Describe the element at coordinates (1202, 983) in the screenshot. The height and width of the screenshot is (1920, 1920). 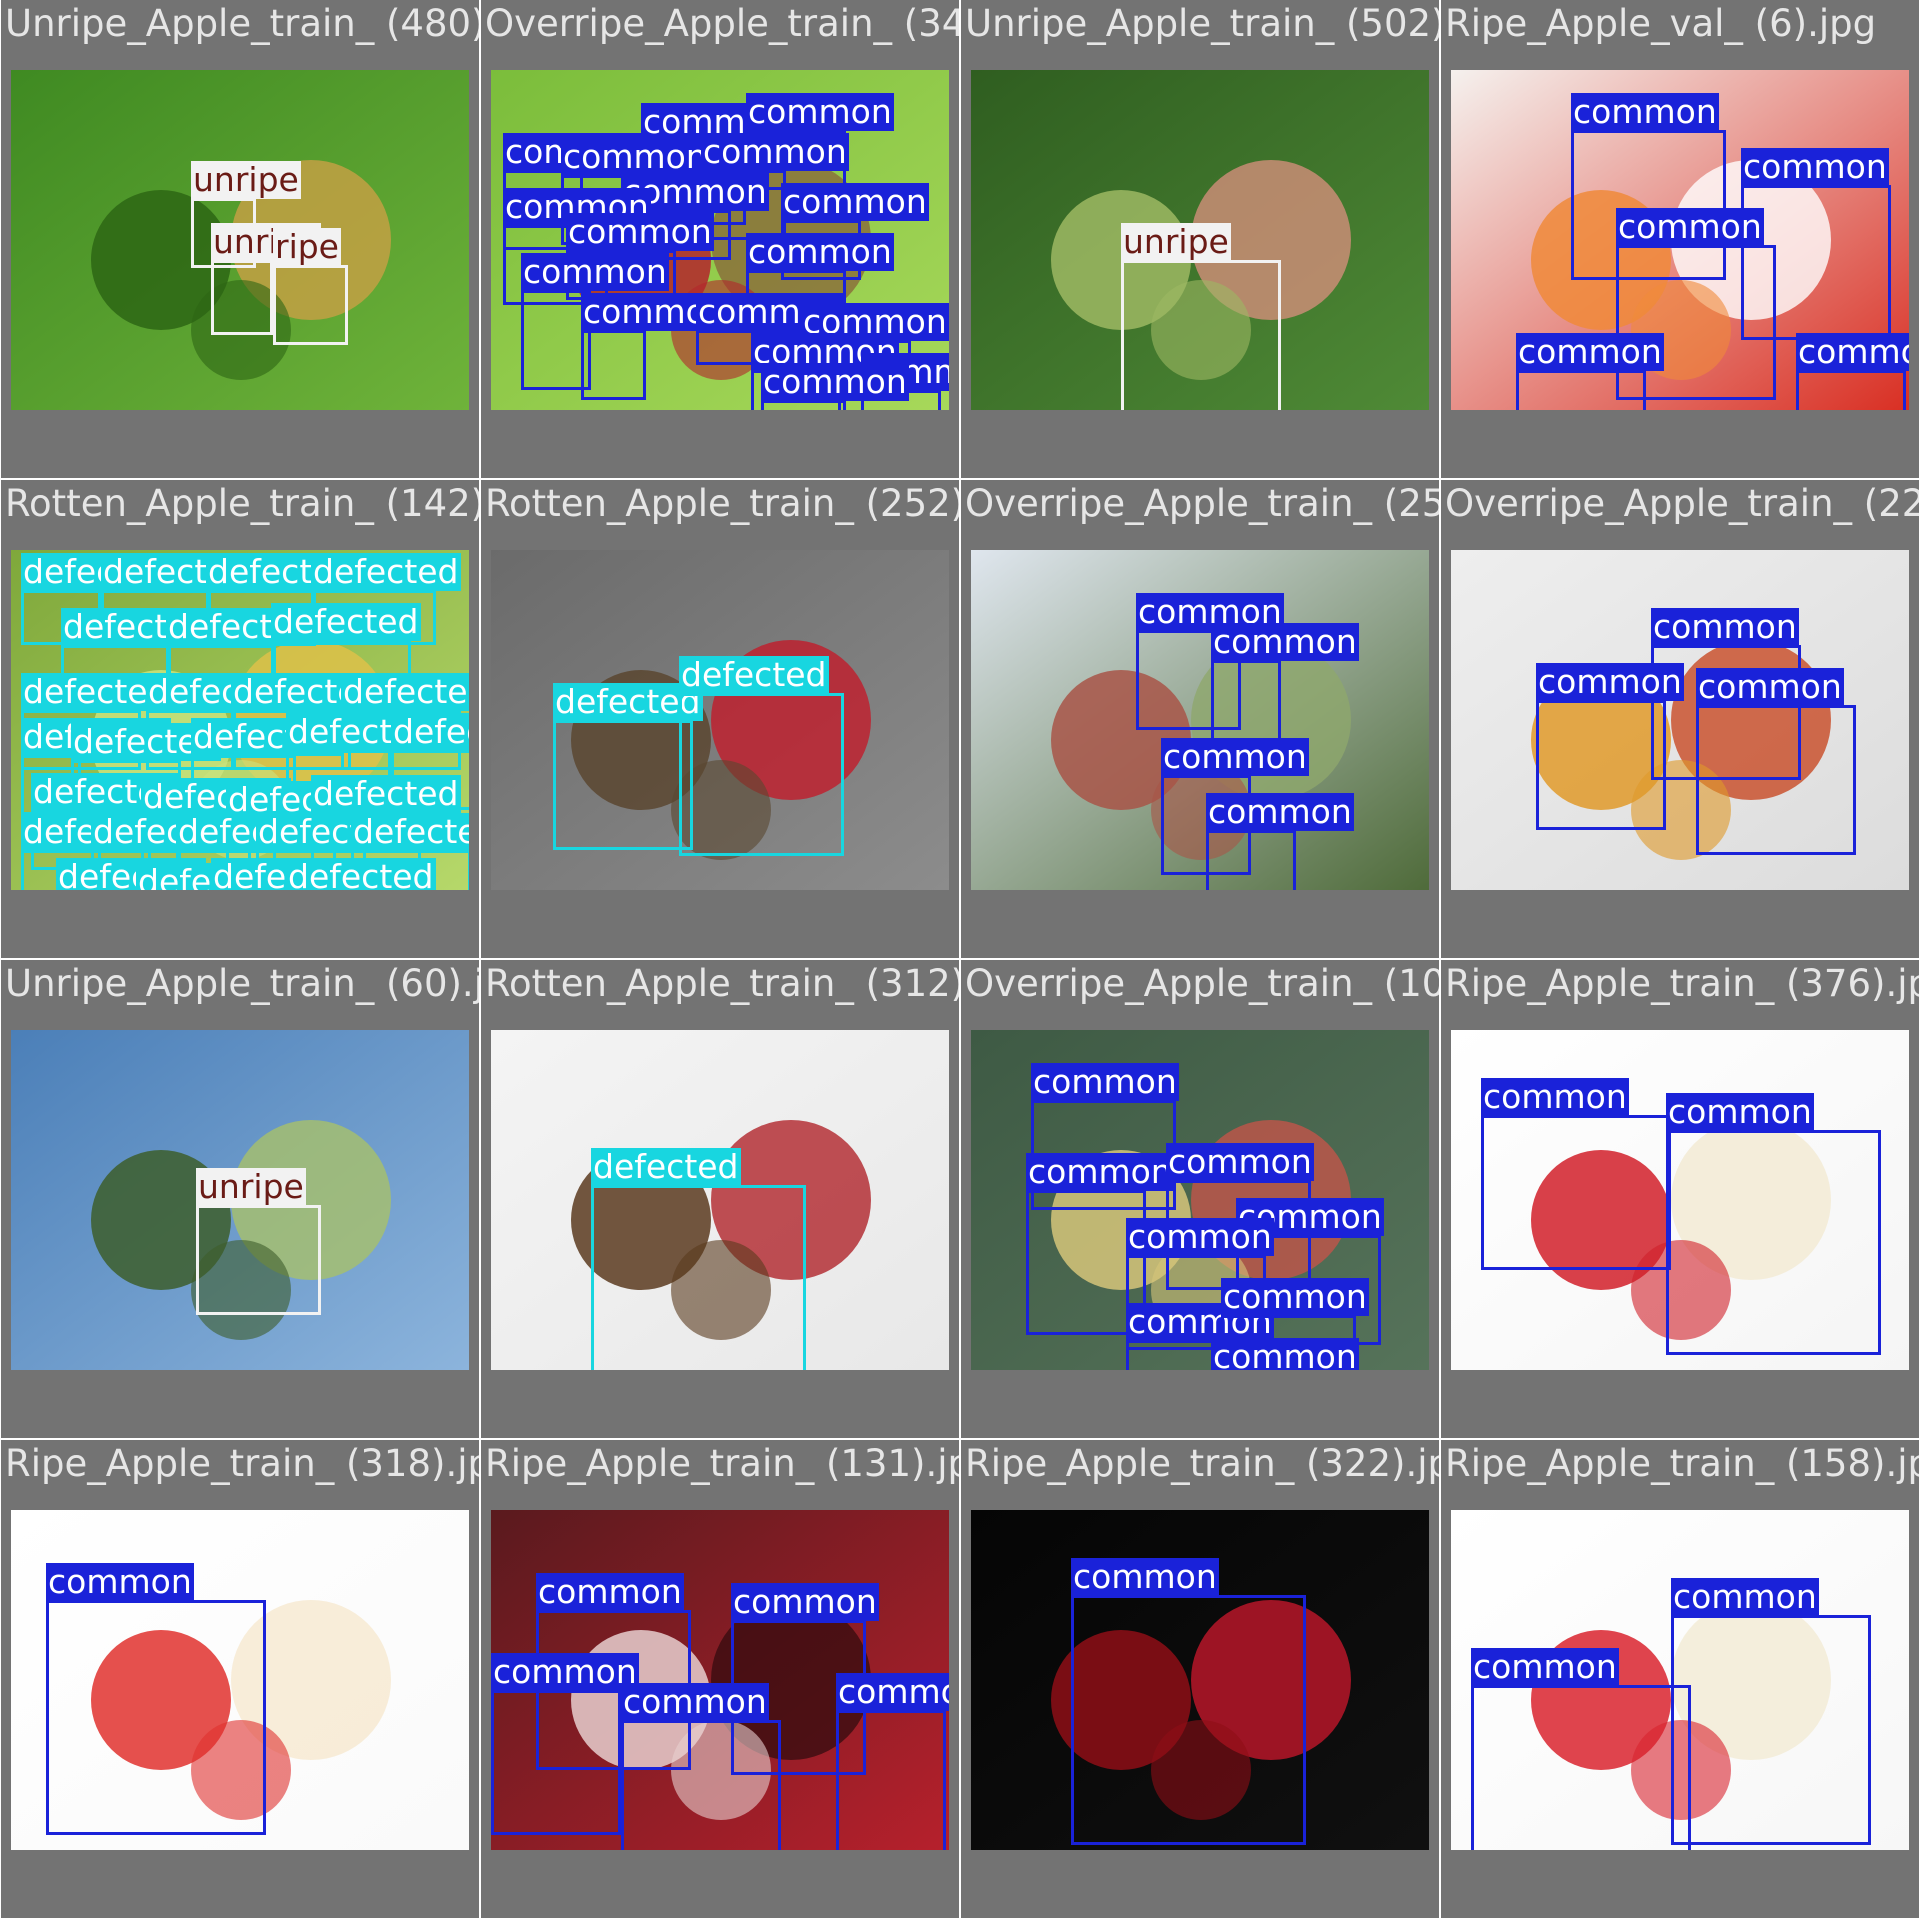
I see `image-filename: Overripe_Apple_train_ (108).jpg` at that location.